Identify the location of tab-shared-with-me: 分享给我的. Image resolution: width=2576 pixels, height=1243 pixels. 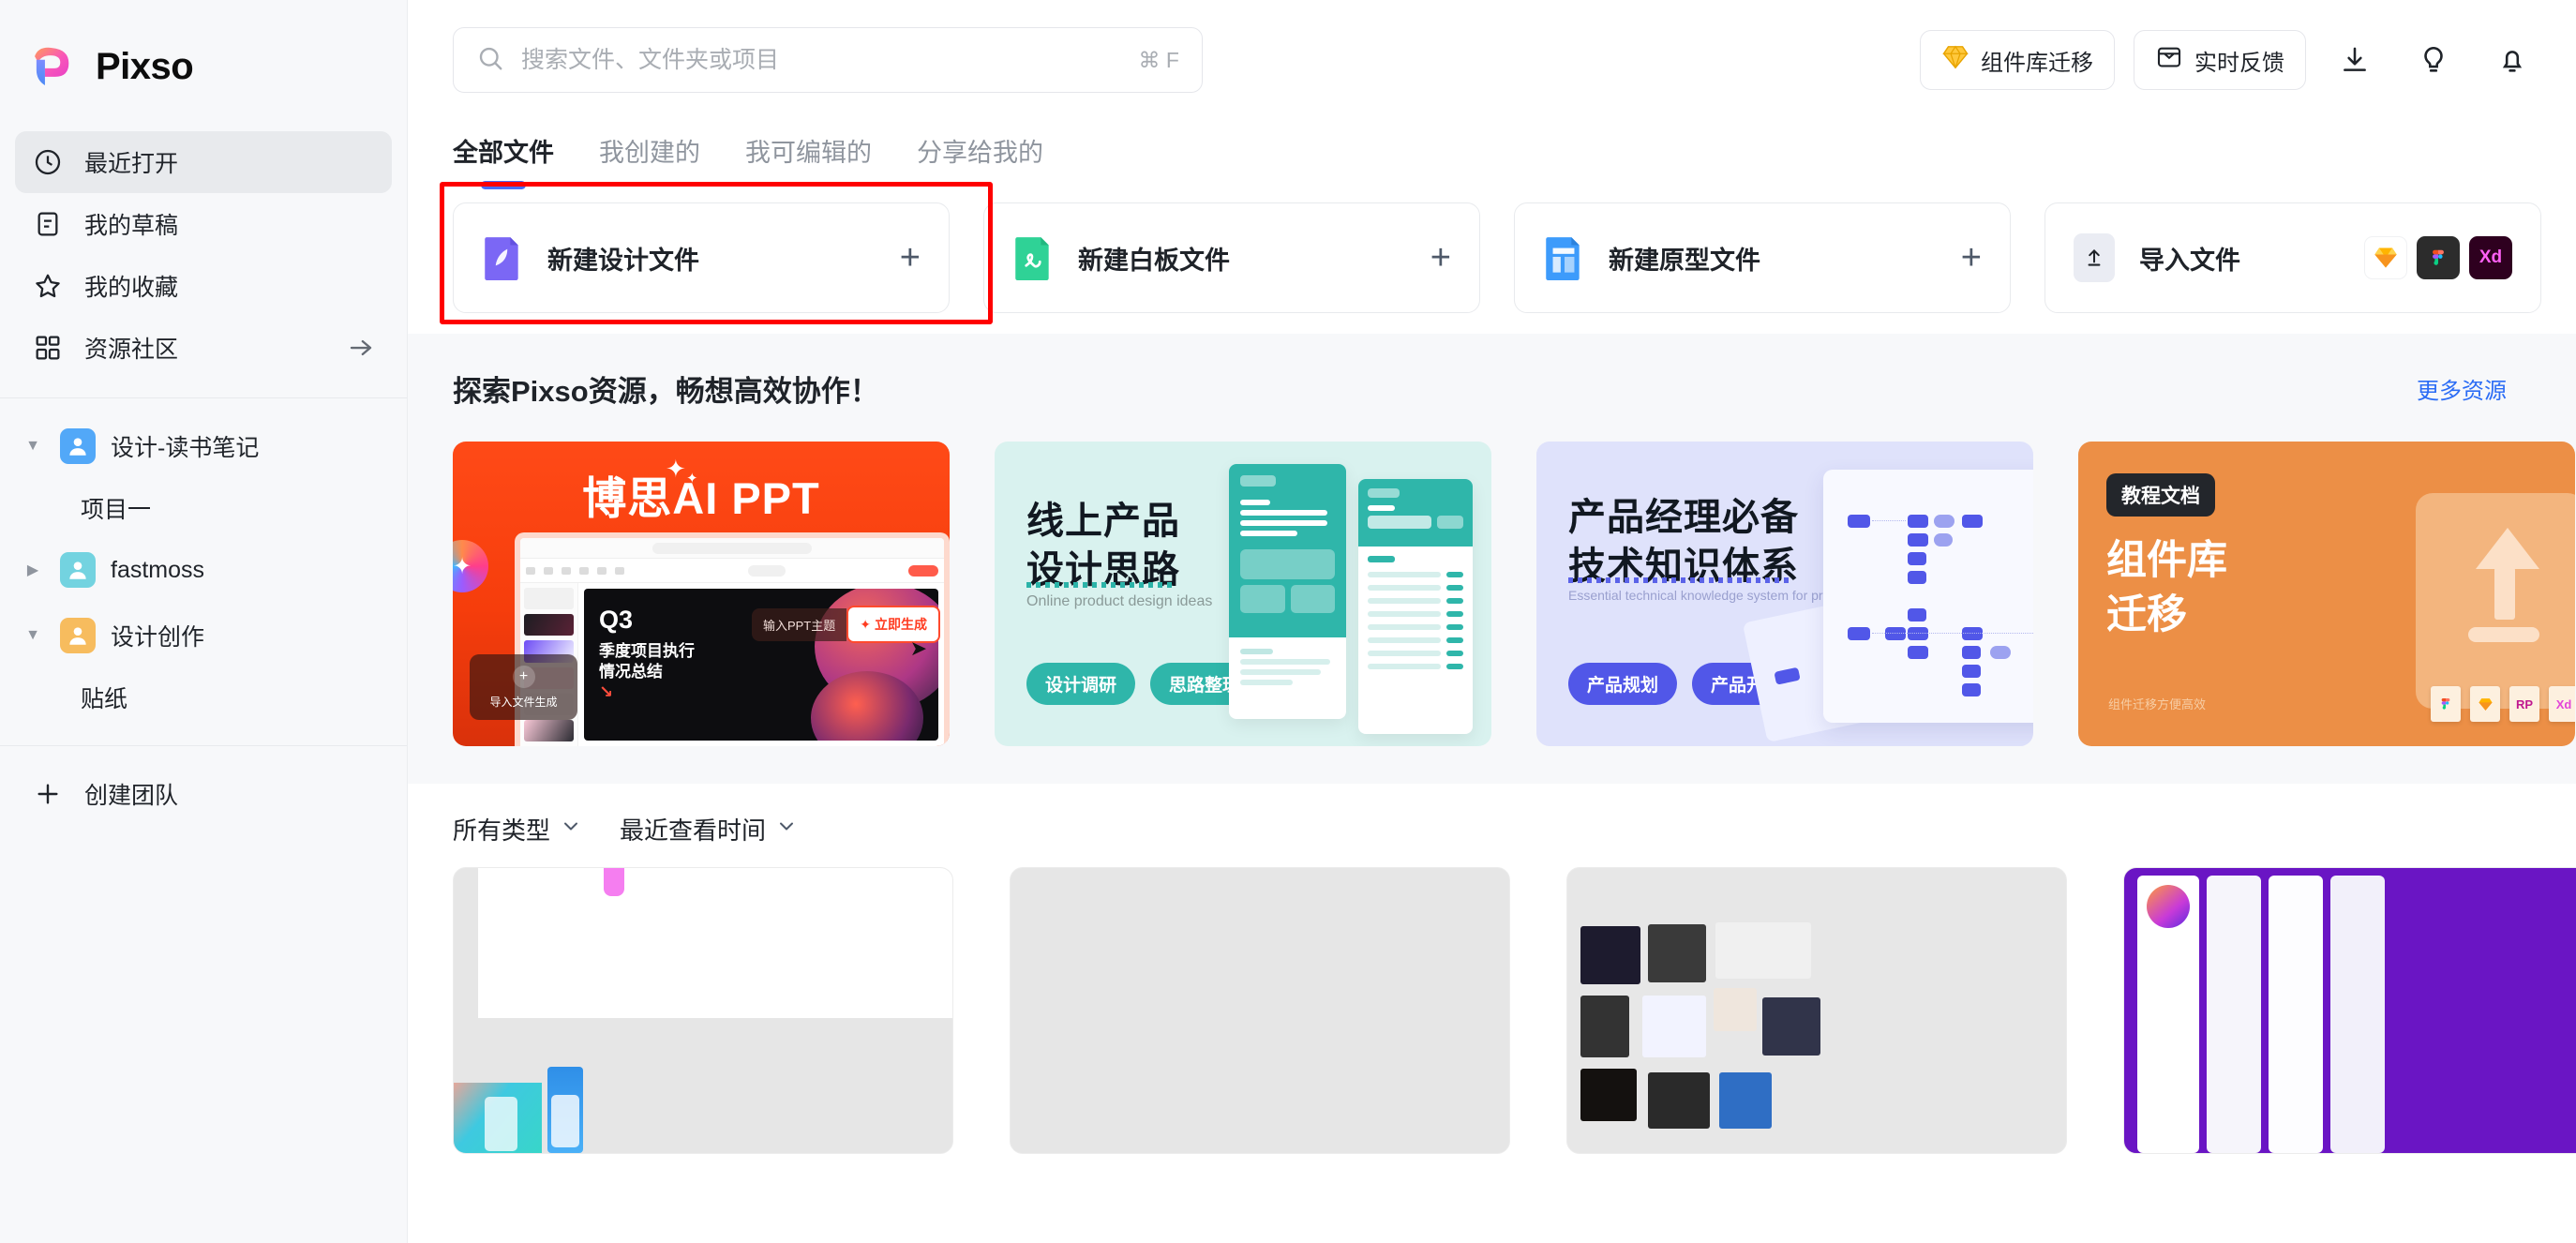
(980, 157).